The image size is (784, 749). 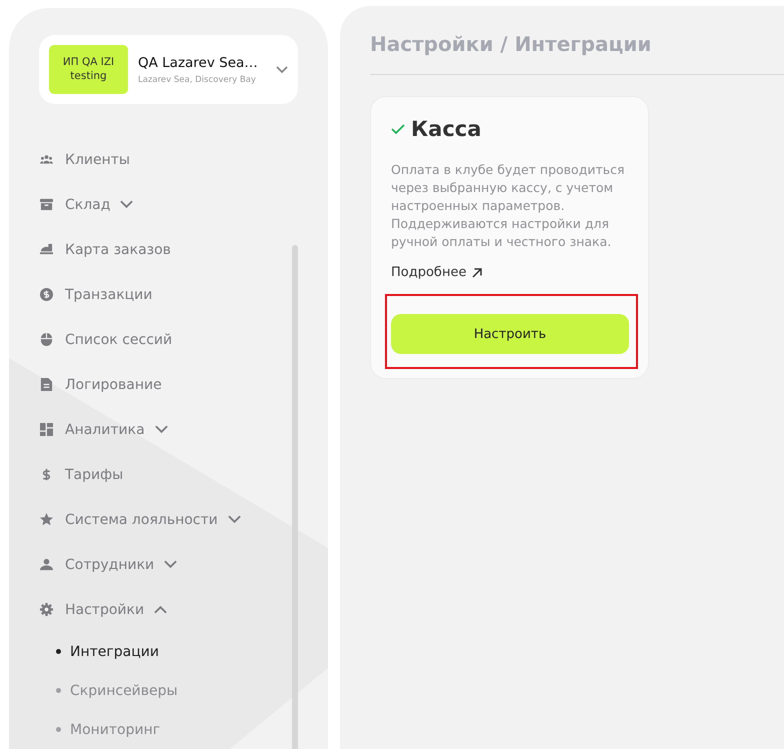 I want to click on submenu-item: Интеграции, so click(x=99, y=651).